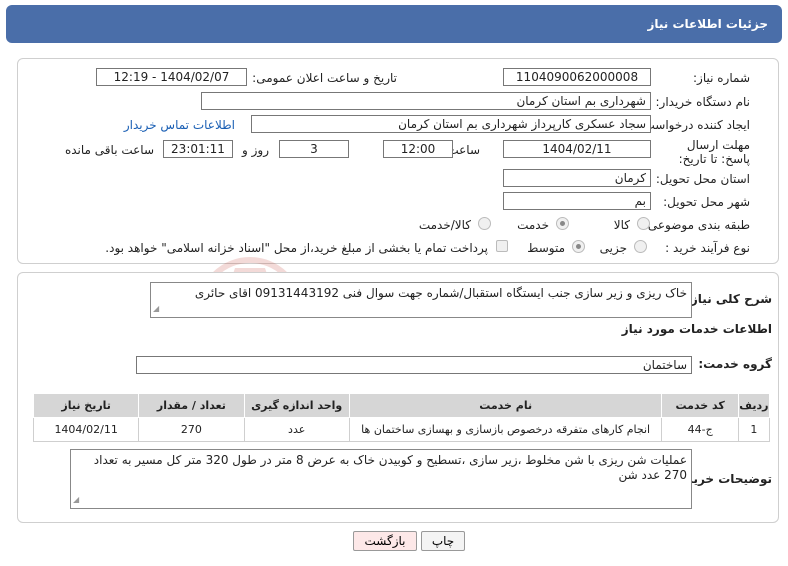 The image size is (788, 566). Describe the element at coordinates (418, 149) in the screenshot. I see `deadline-time-field: 12:00` at that location.